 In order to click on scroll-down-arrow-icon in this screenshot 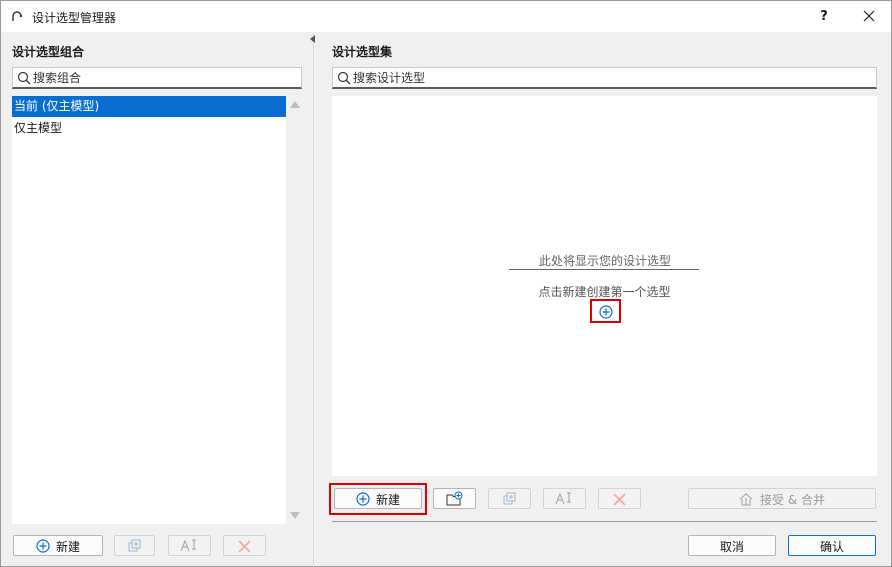, I will do `click(295, 515)`.